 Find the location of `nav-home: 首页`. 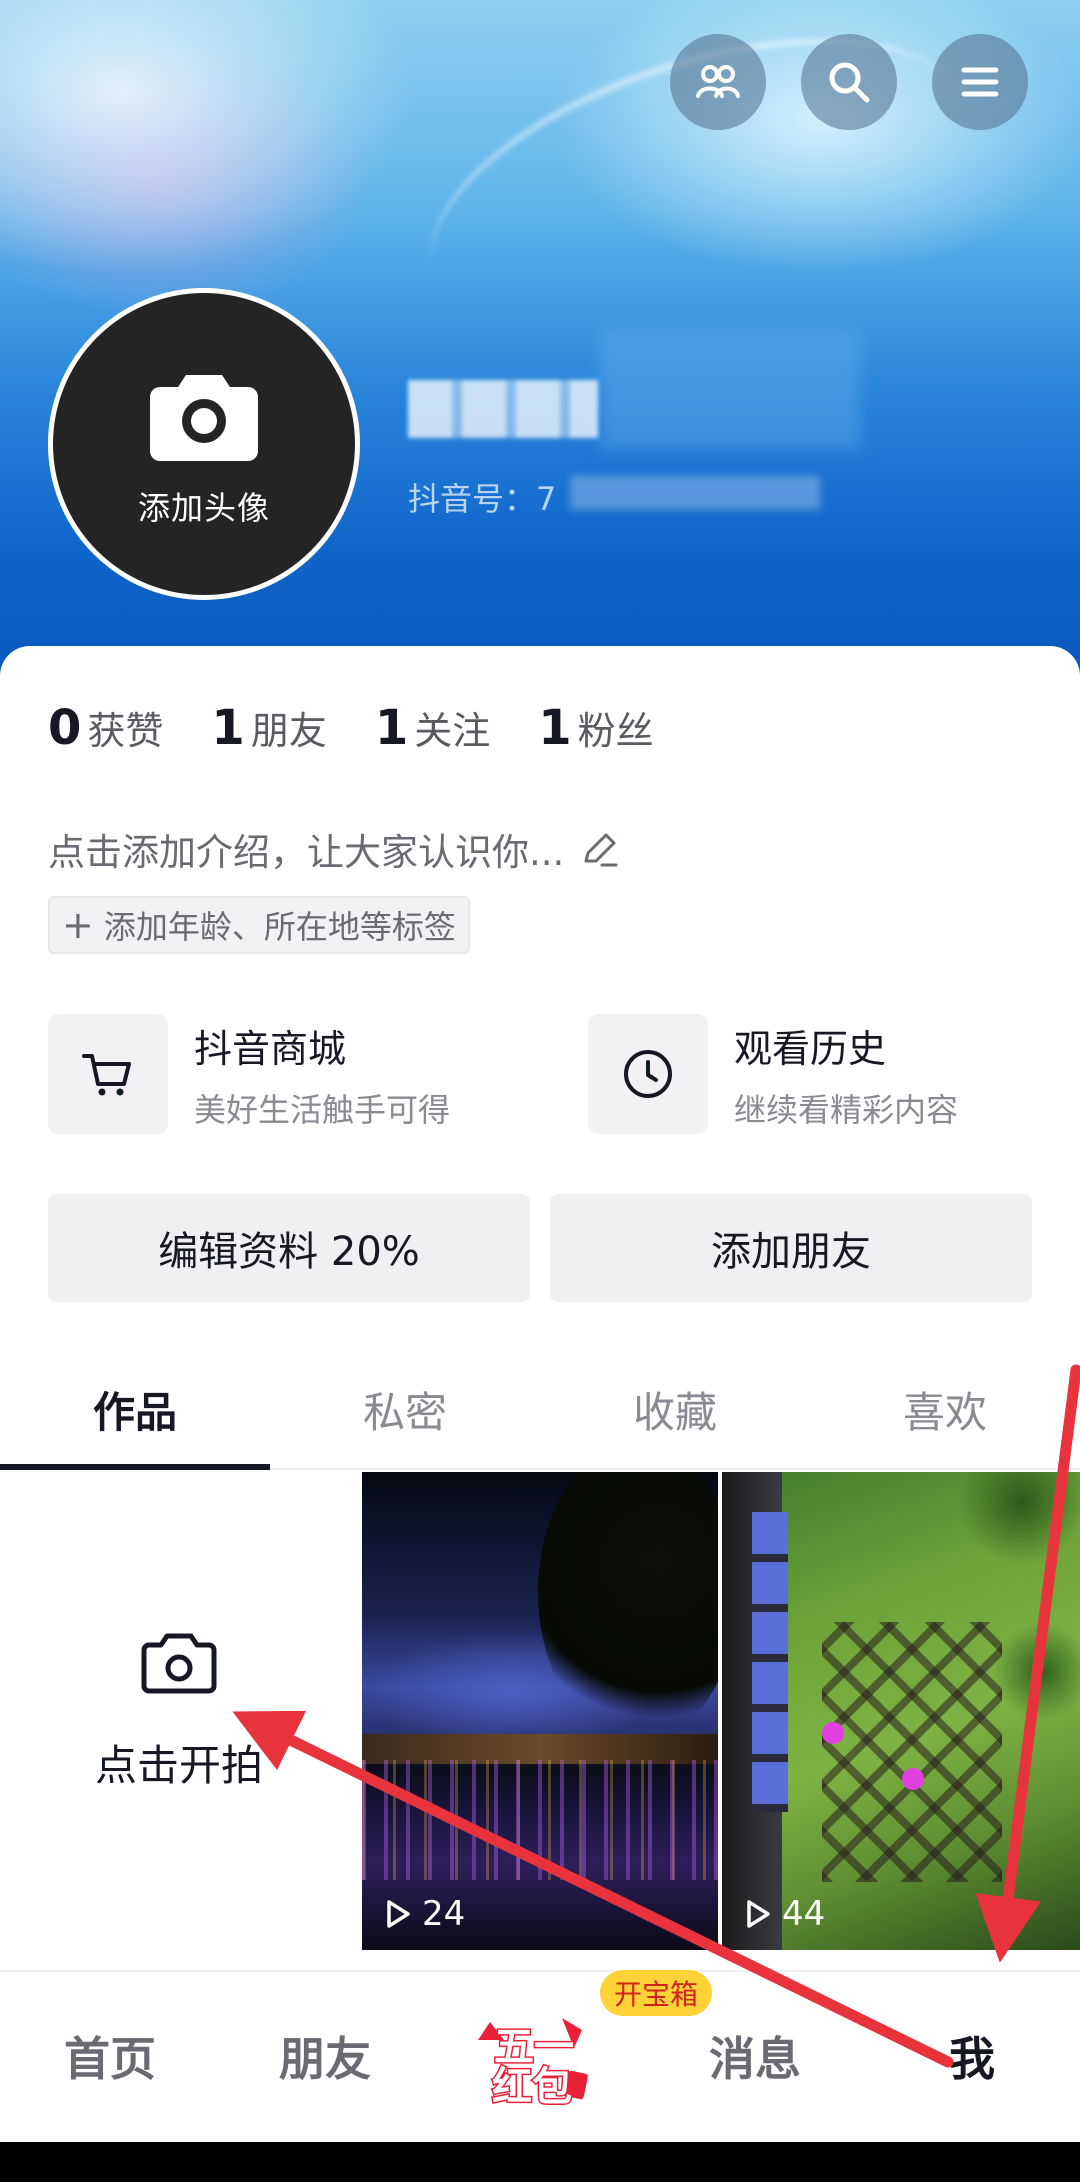

nav-home: 首页 is located at coordinates (110, 2056).